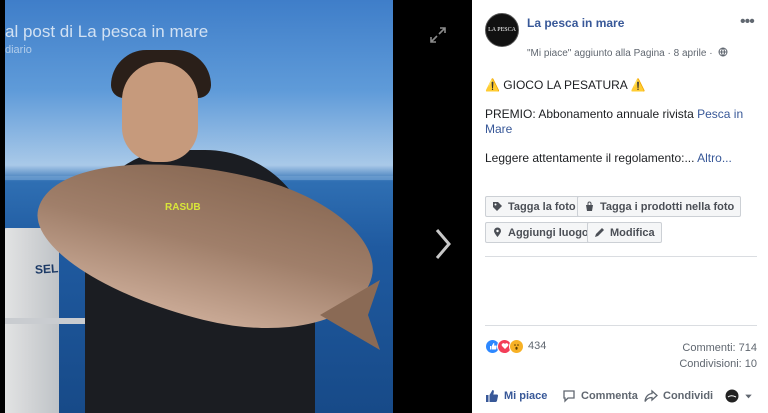  What do you see at coordinates (526, 396) in the screenshot?
I see `like-label: Mi piace` at bounding box center [526, 396].